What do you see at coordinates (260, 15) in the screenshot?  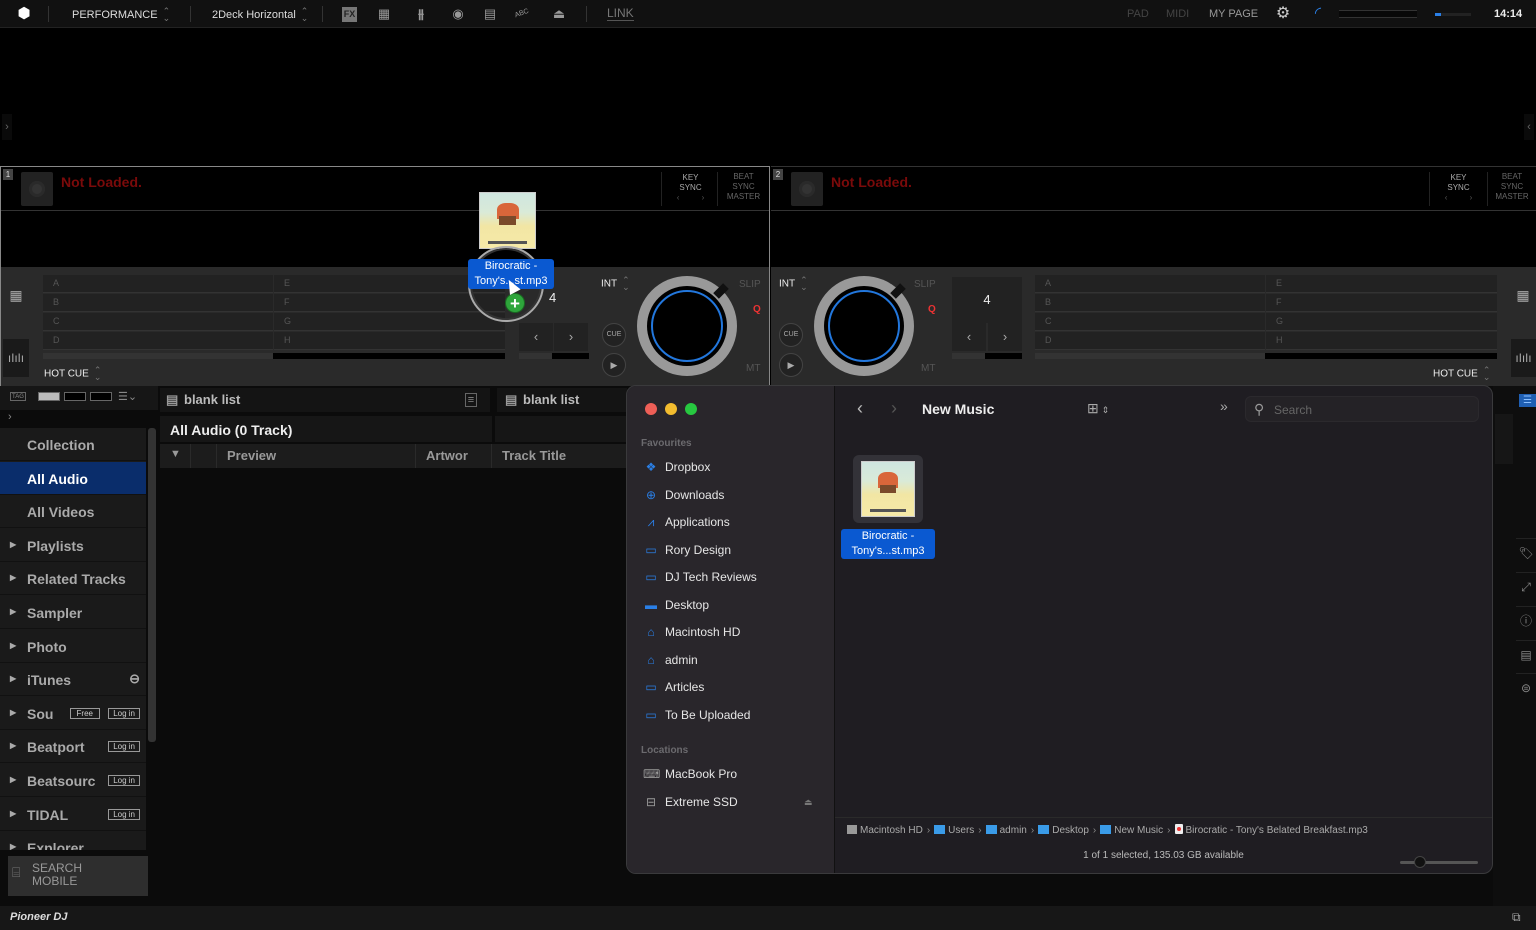 I see `layout-select: 2Deck Horizontal ⌃ ⌄` at bounding box center [260, 15].